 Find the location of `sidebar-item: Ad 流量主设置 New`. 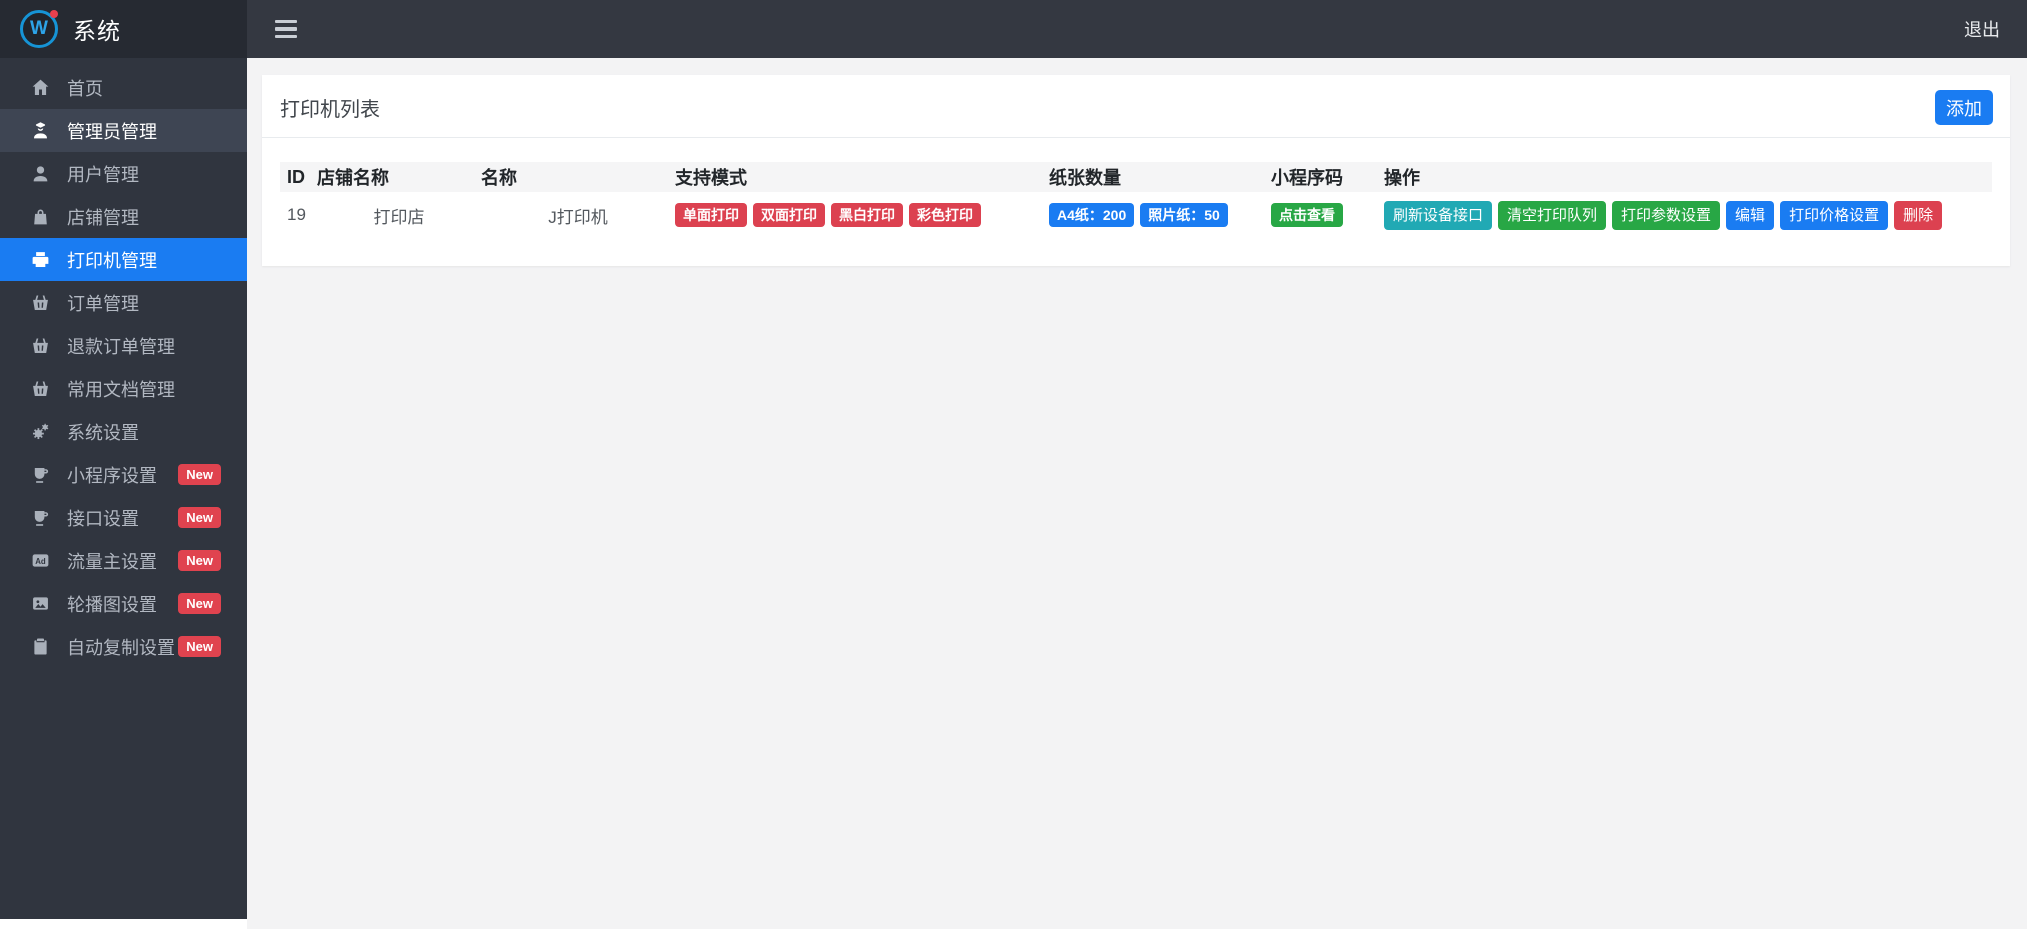

sidebar-item: Ad 流量主设置 New is located at coordinates (123, 560).